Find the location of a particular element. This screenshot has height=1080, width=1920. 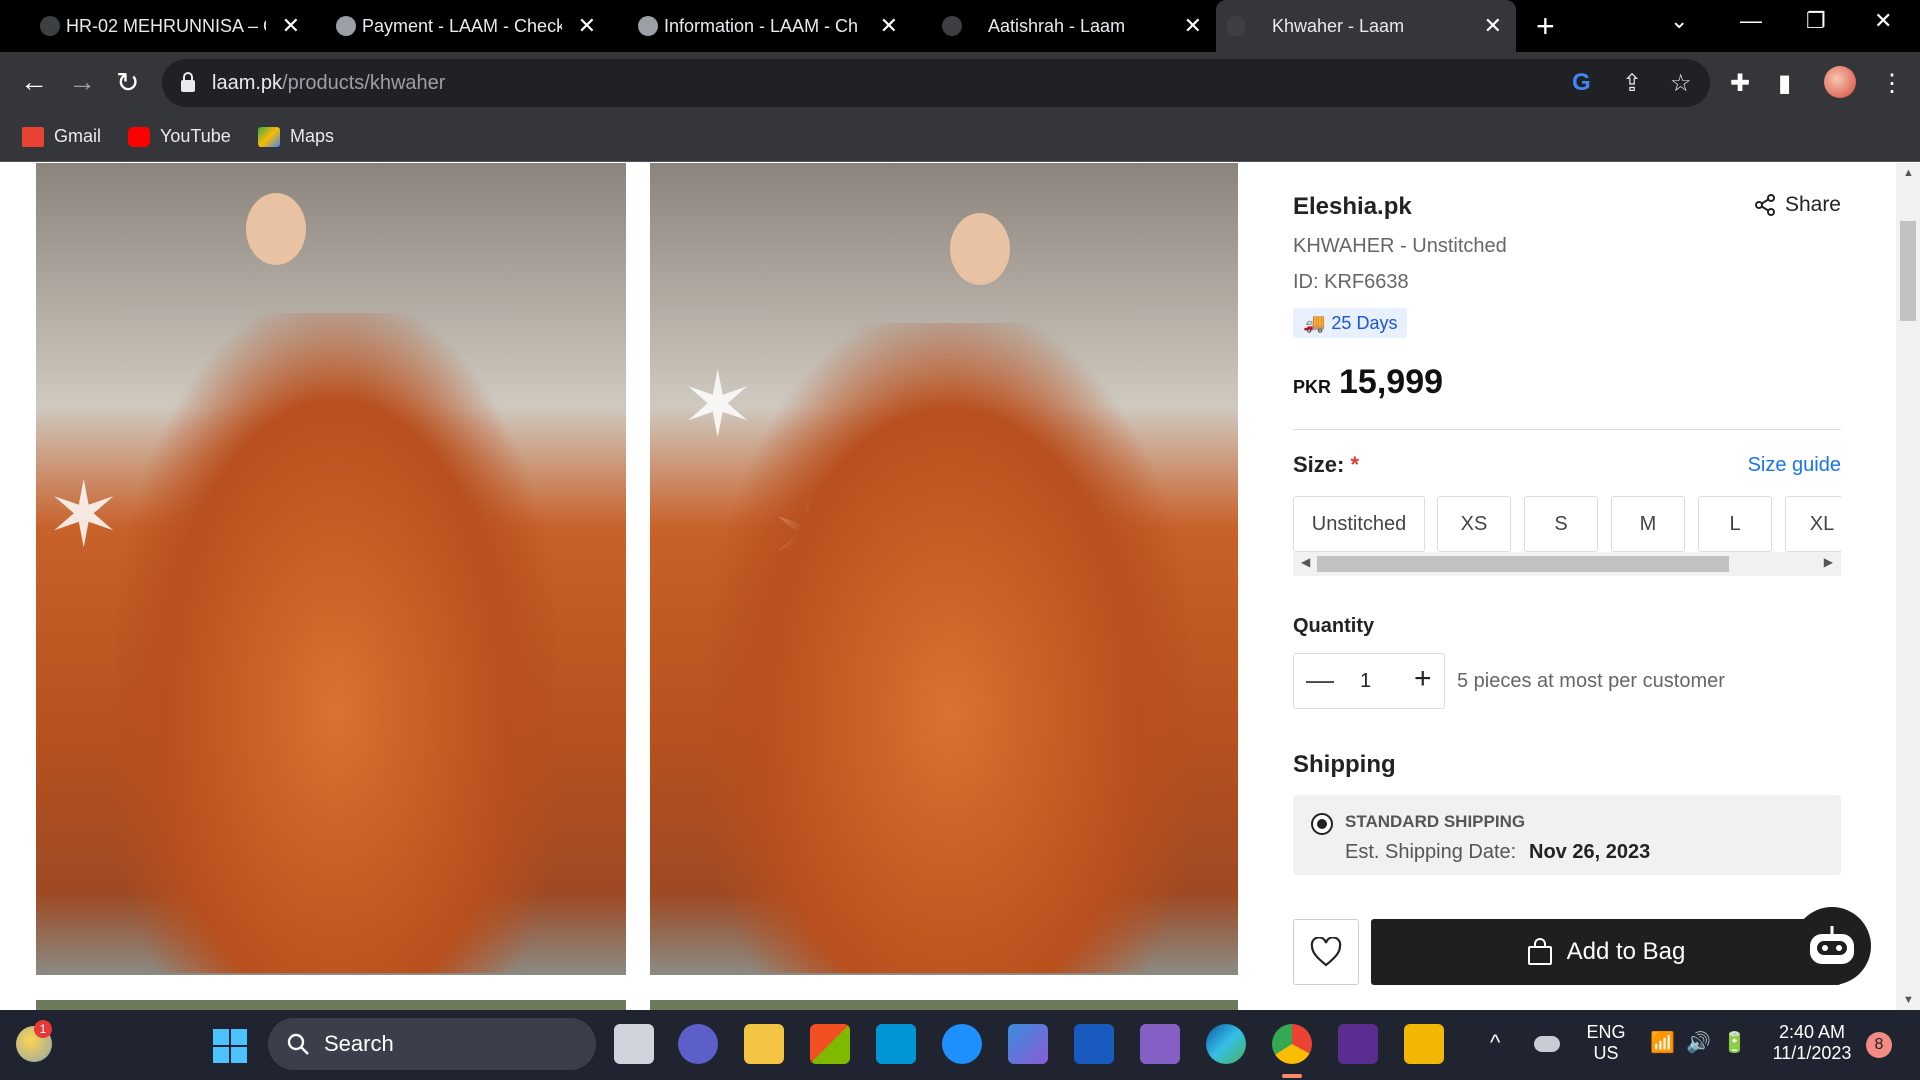

clock: 2:40 AM 11/1/2023 is located at coordinates (1812, 1043).